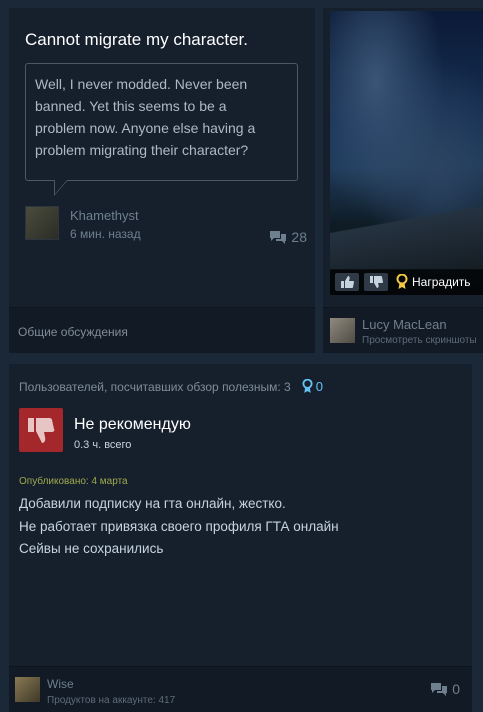 The image size is (483, 712). What do you see at coordinates (105, 234) in the screenshot?
I see `discussion-time: 6 мин. назад` at bounding box center [105, 234].